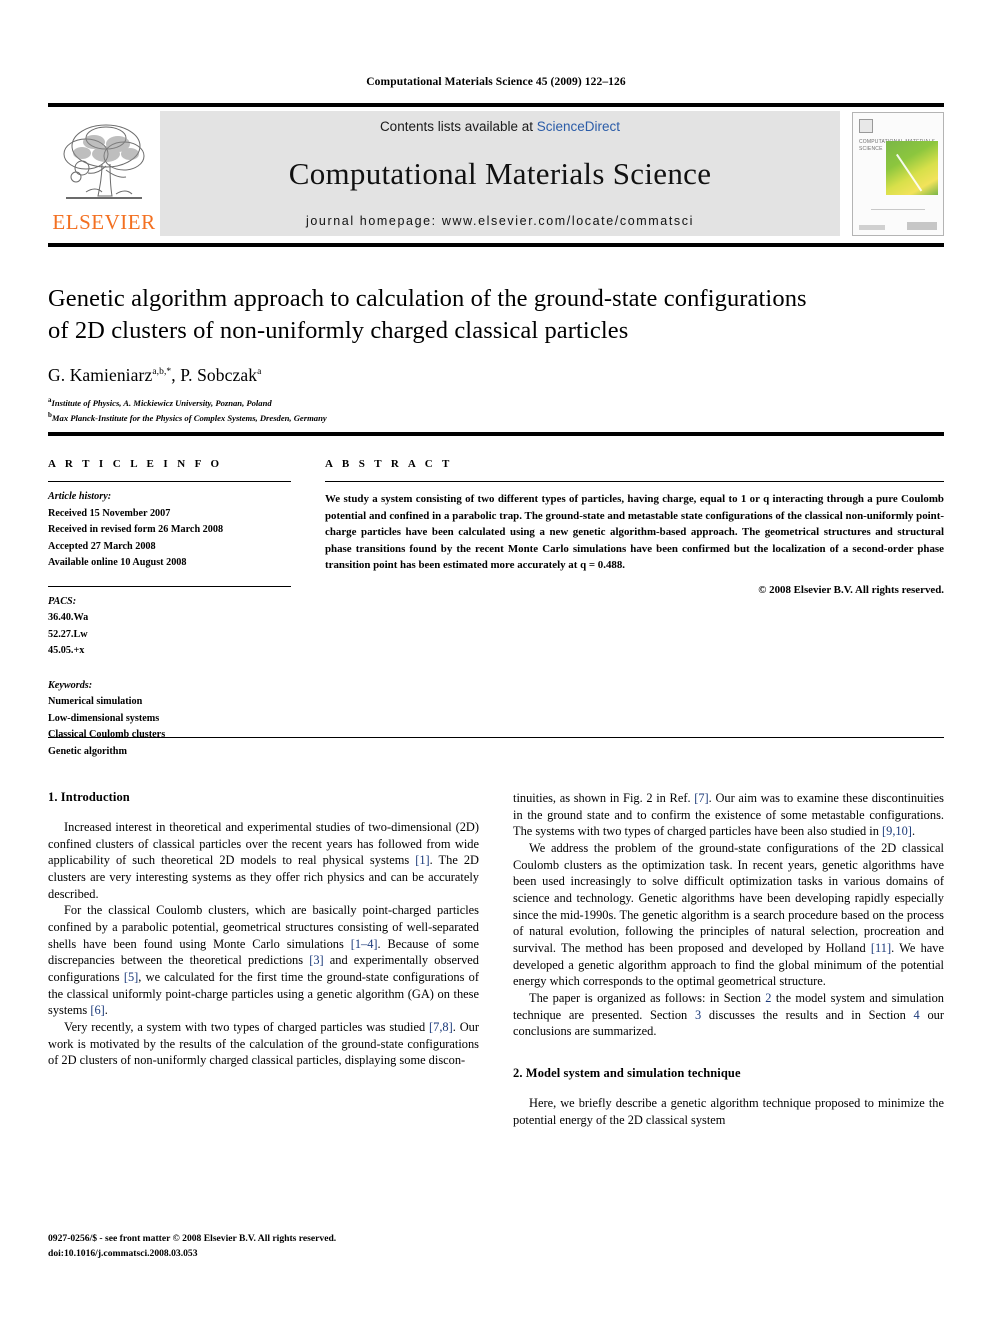  I want to click on journal-title: Computational Materials Science, so click(500, 173).